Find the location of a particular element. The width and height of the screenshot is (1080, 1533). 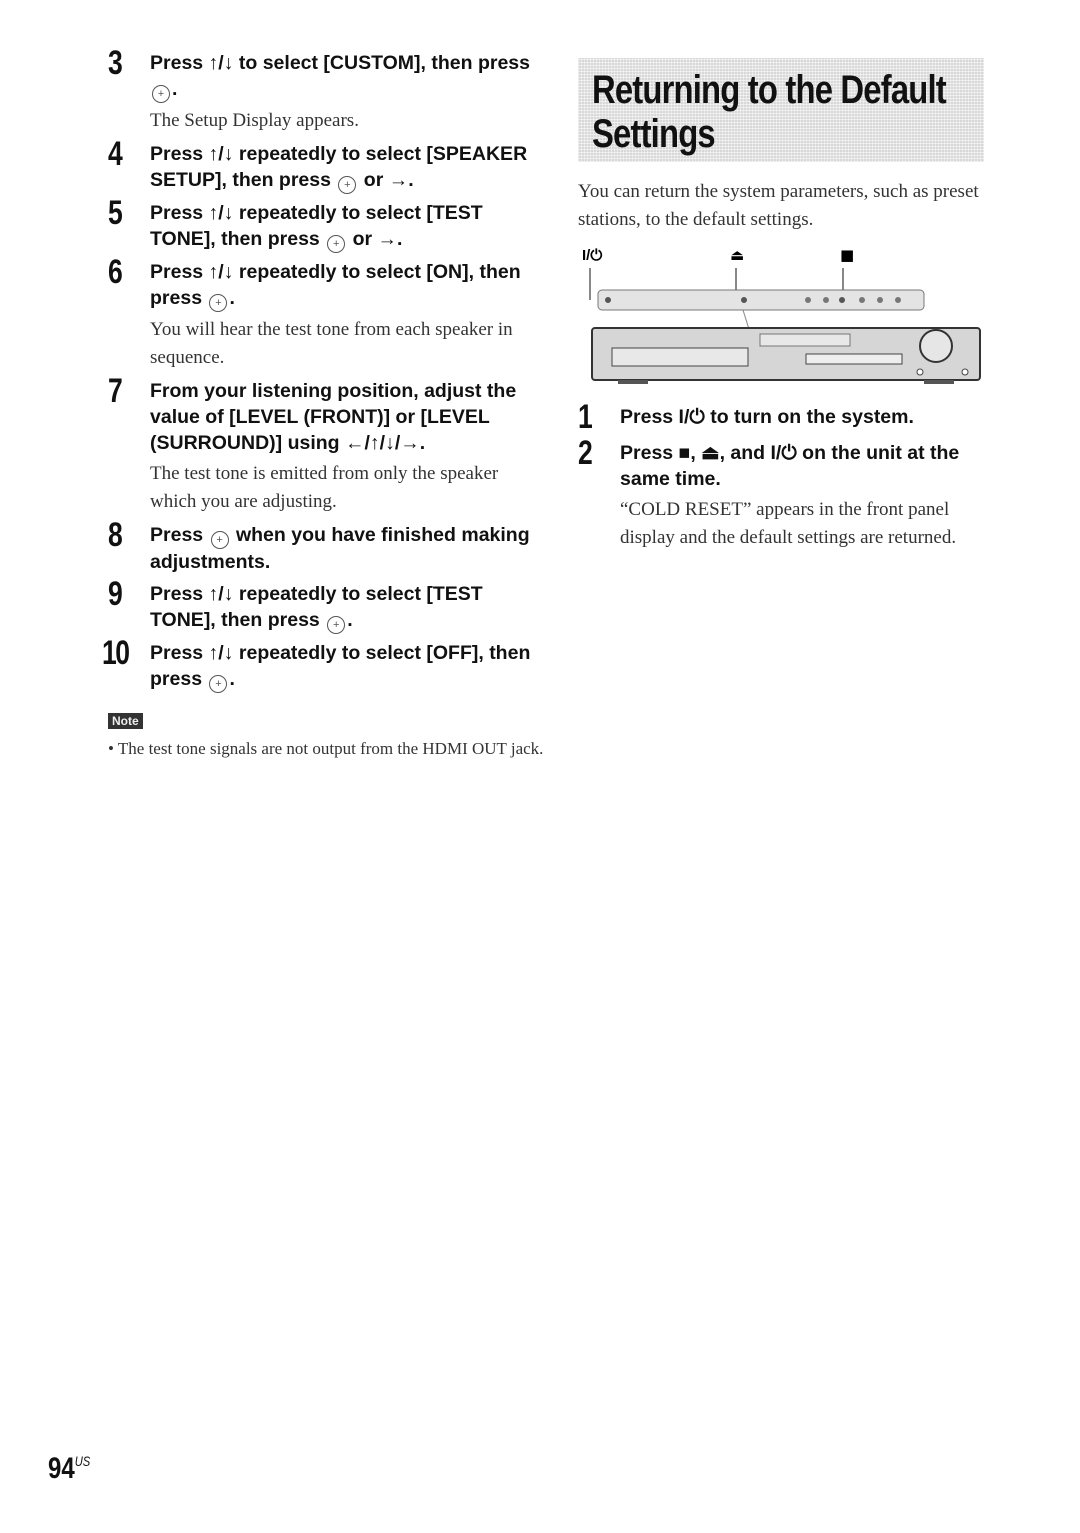

step-number: 1 is located at coordinates (585, 417).